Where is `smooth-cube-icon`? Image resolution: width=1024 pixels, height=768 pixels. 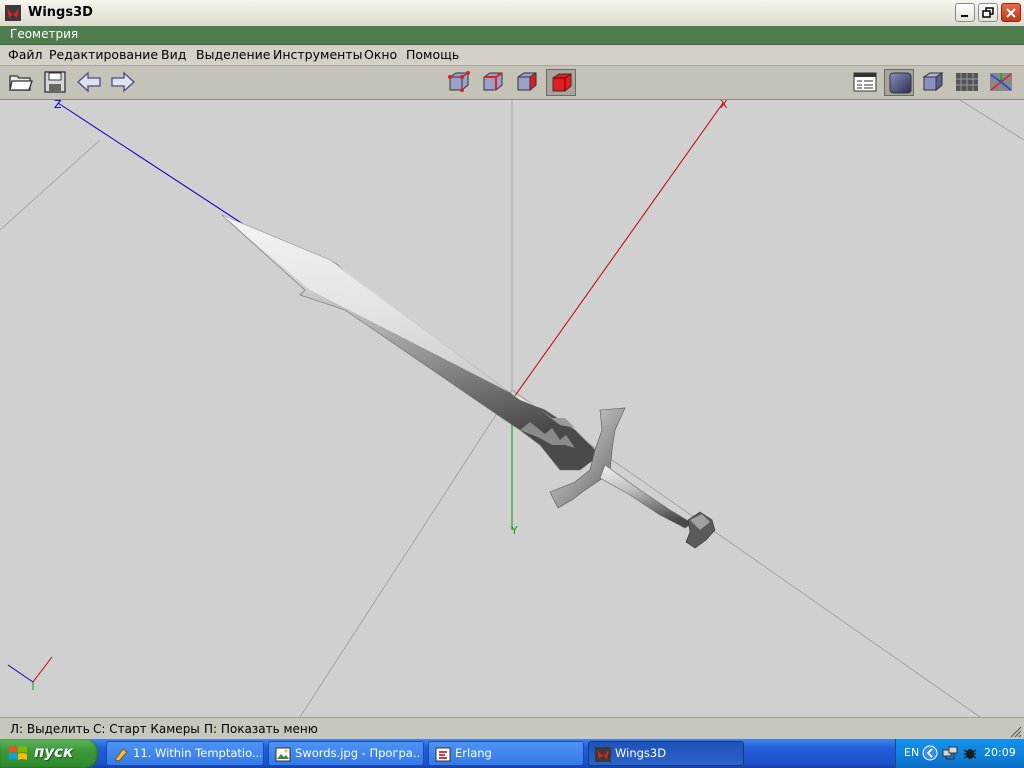 smooth-cube-icon is located at coordinates (900, 83).